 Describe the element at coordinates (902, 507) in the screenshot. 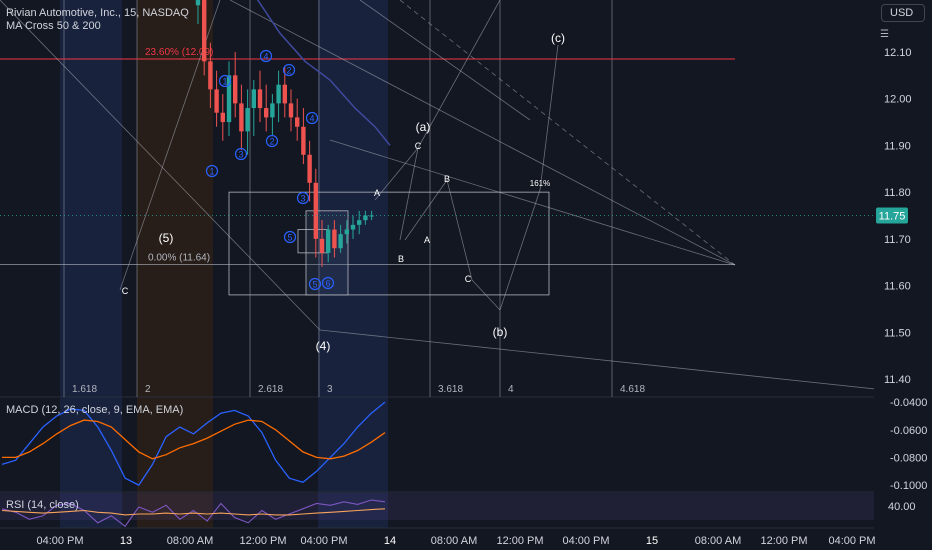

I see `rsi-tick-label: 40.00` at that location.